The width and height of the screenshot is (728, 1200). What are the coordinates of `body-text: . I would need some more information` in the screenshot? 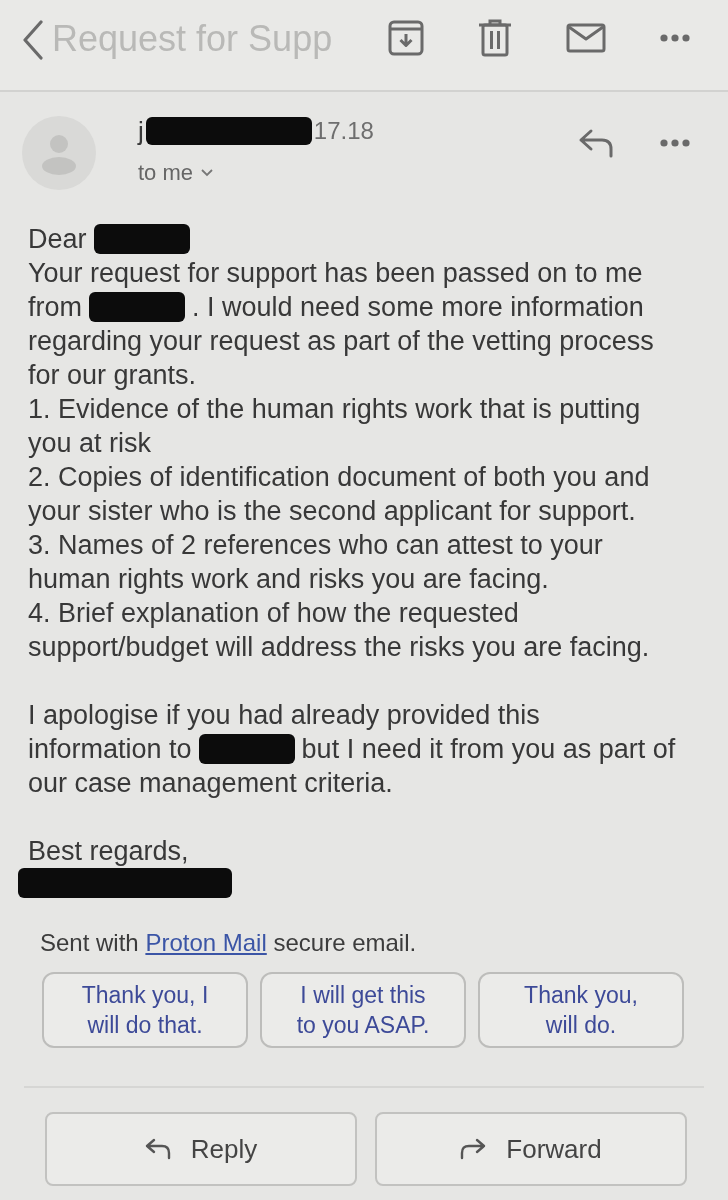 It's located at (418, 307).